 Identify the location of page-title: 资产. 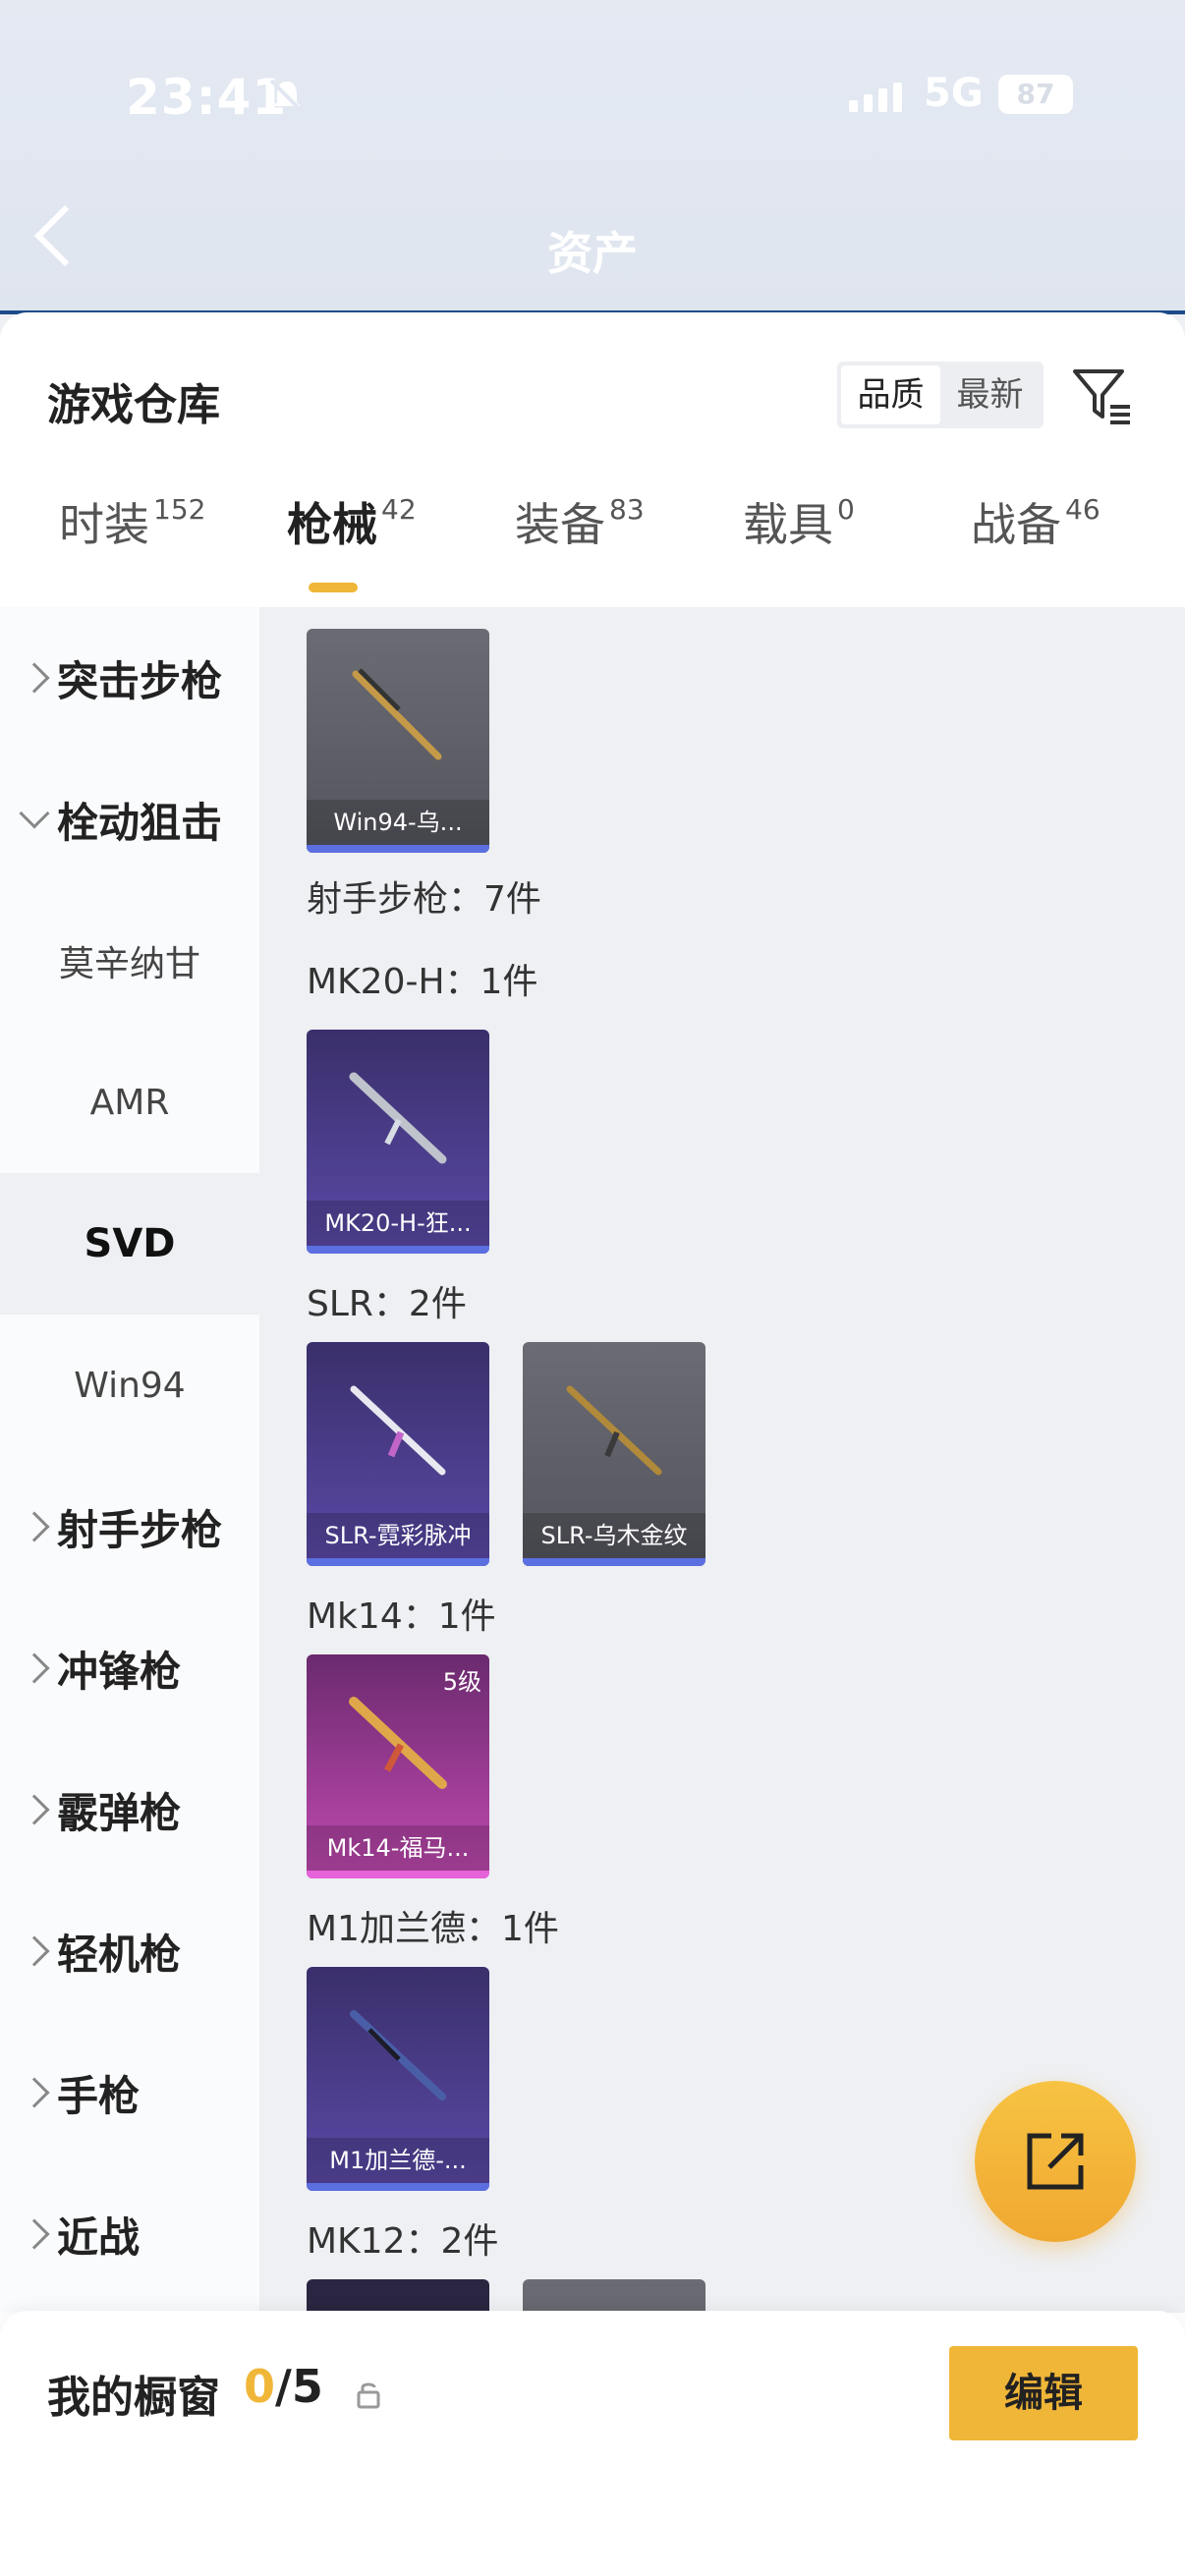
(592, 253).